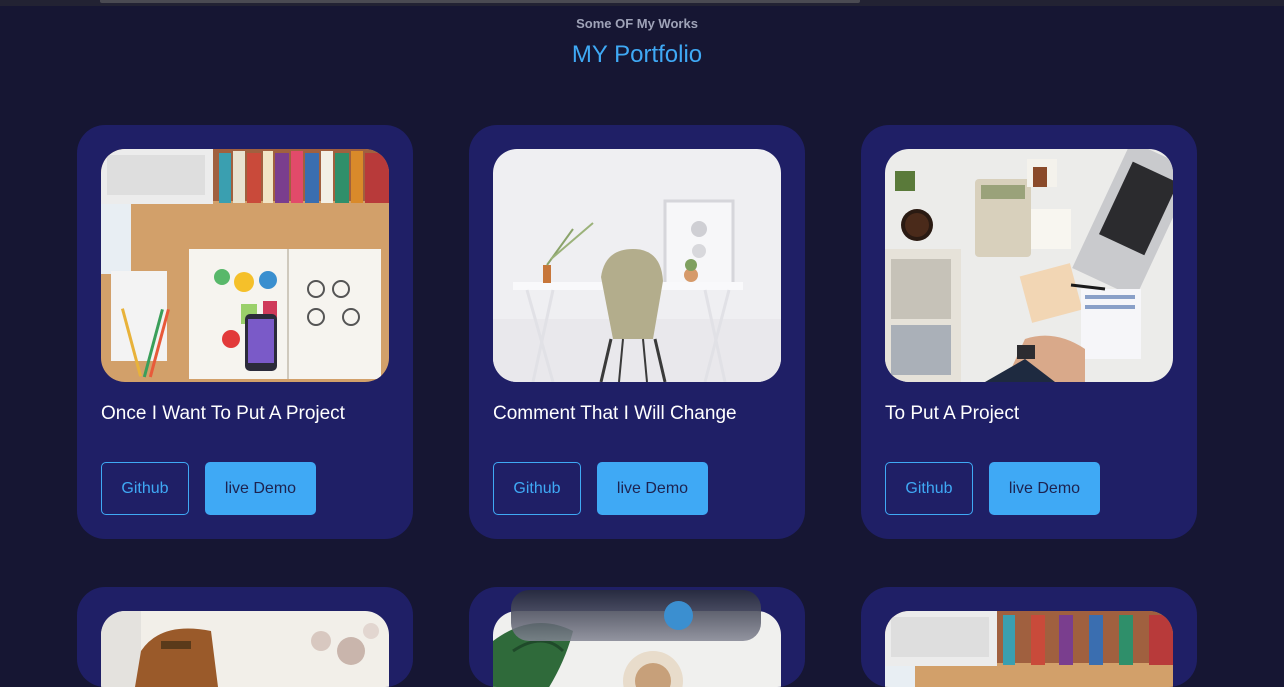 This screenshot has width=1284, height=687. I want to click on horizontal-scrollbar, so click(480, 1).